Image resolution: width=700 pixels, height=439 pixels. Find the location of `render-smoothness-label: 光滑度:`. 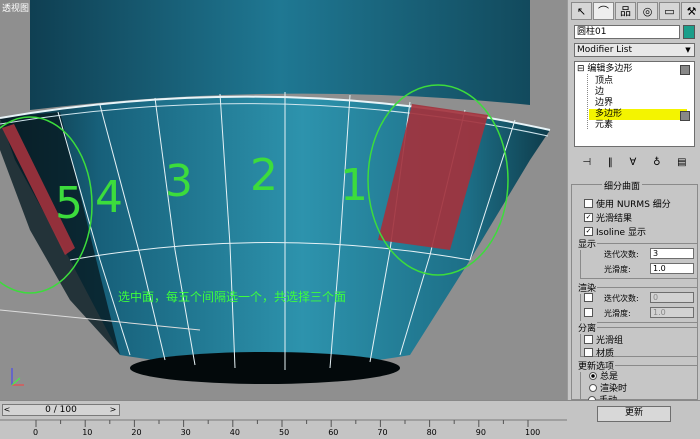

render-smoothness-label: 光滑度: is located at coordinates (617, 313).